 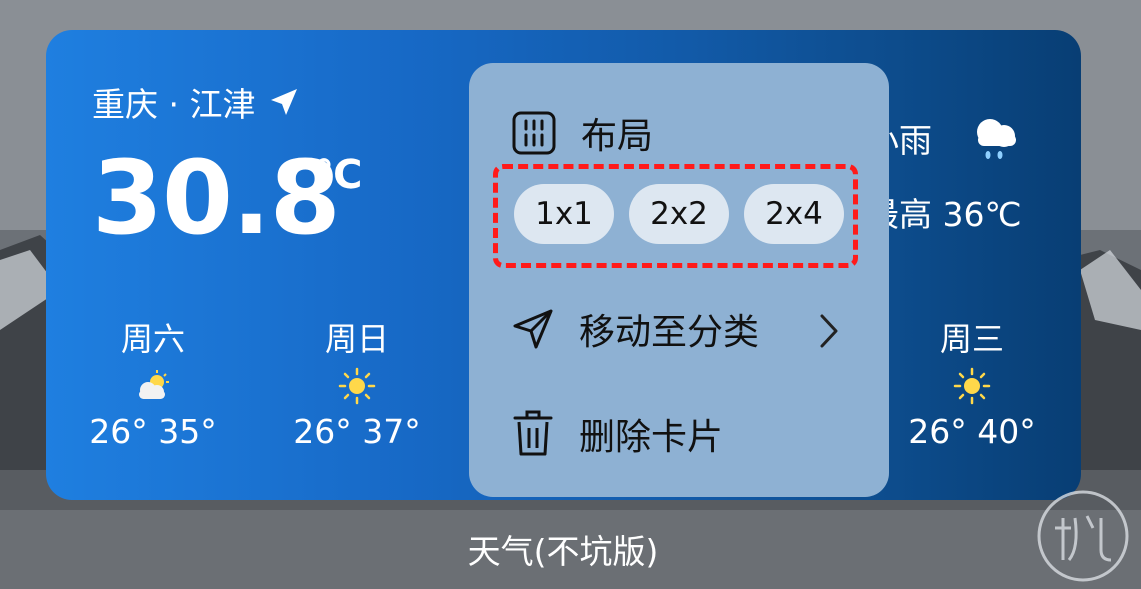 I want to click on forecast-range: 26° 37°, so click(x=357, y=431).